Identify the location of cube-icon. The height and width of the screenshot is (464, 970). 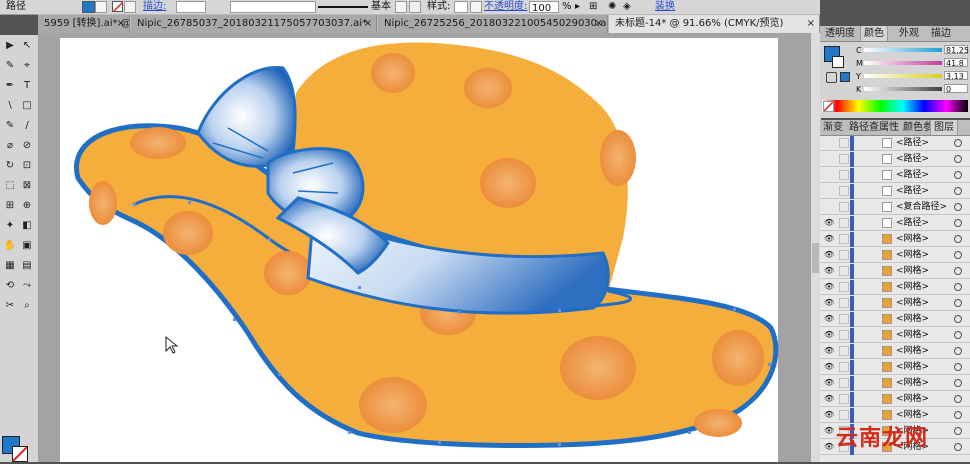
(831, 77).